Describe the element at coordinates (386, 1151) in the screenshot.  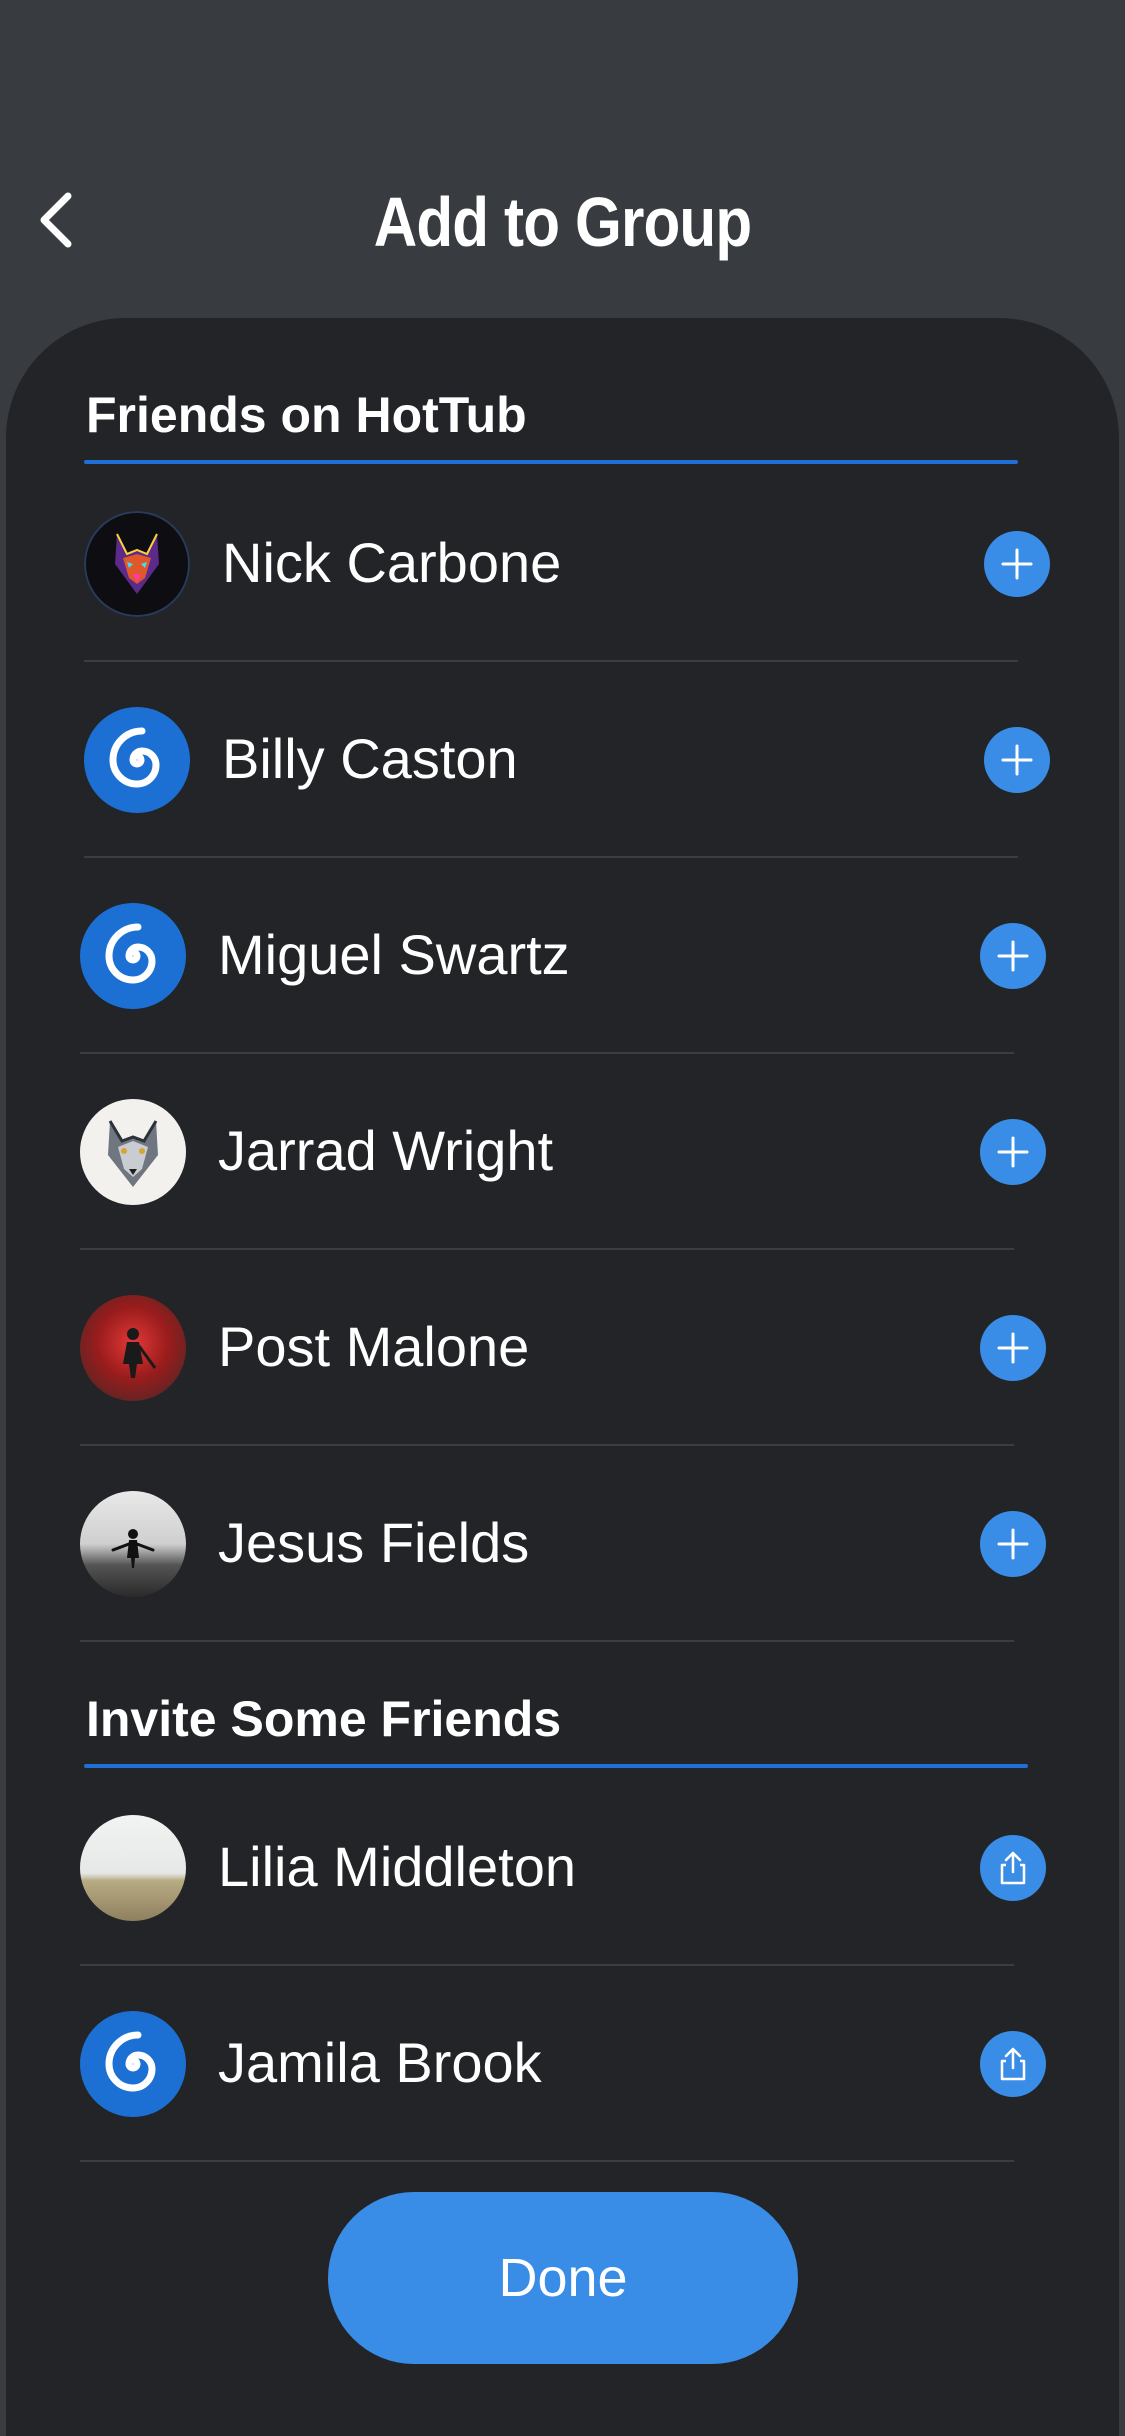
I see `friend-name: Jarrad Wright` at that location.